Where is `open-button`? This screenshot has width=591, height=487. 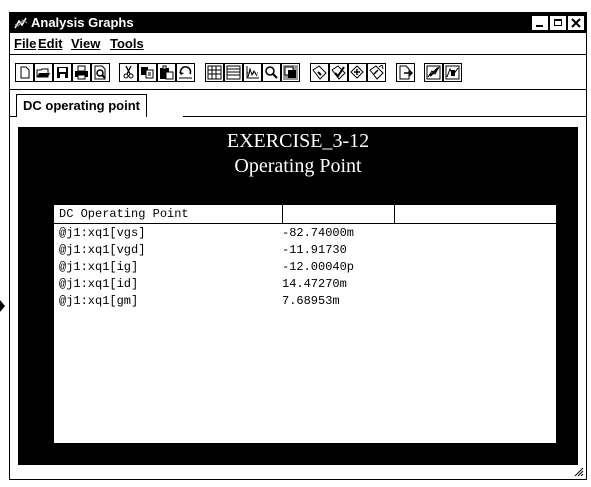 open-button is located at coordinates (43, 72).